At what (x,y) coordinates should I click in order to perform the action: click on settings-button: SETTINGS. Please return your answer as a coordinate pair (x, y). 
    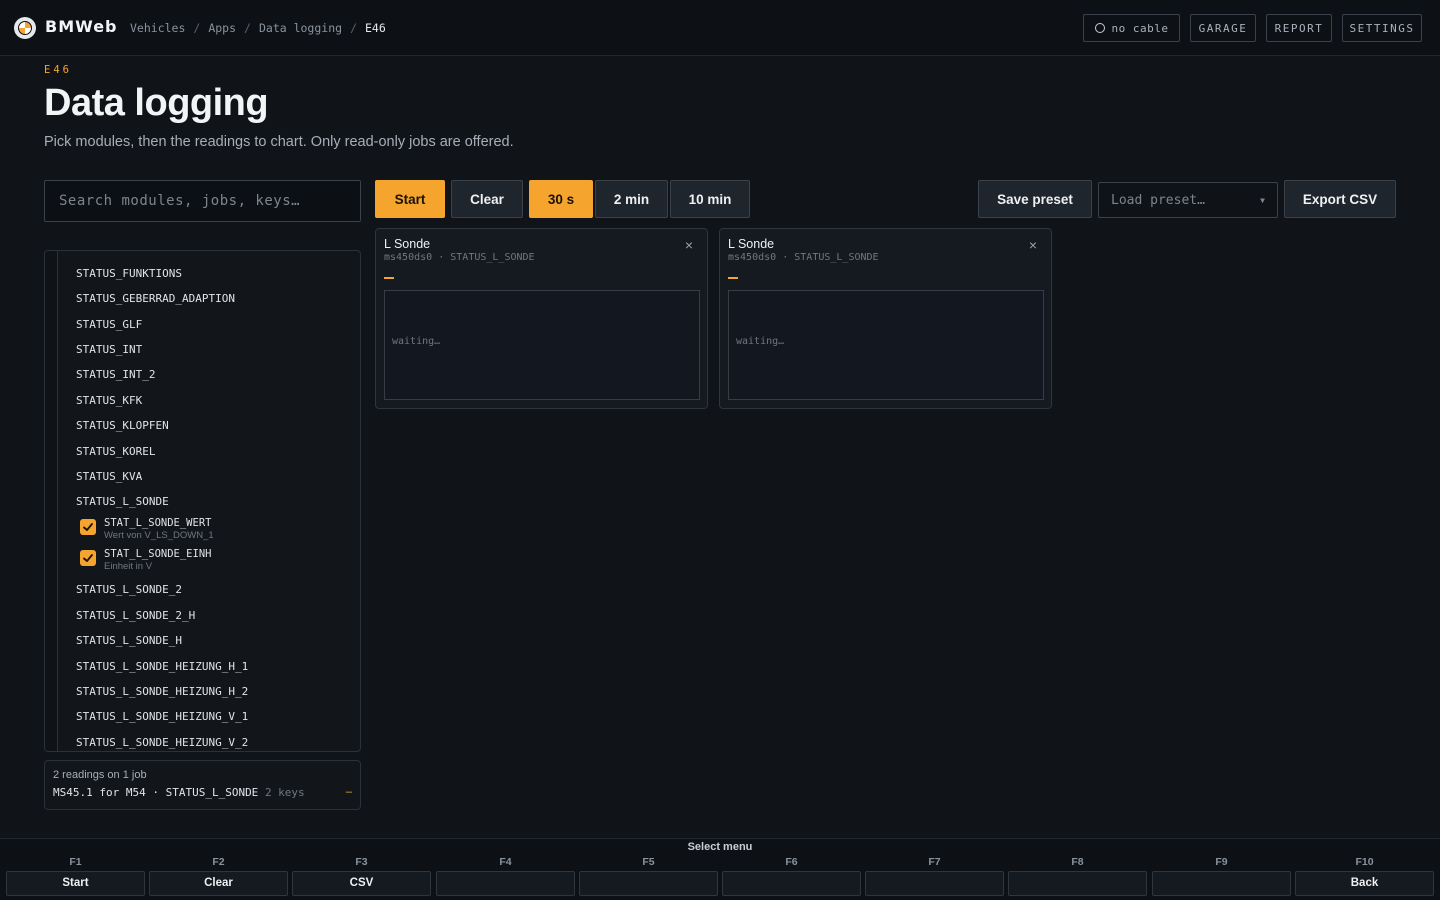
    Looking at the image, I should click on (1382, 28).